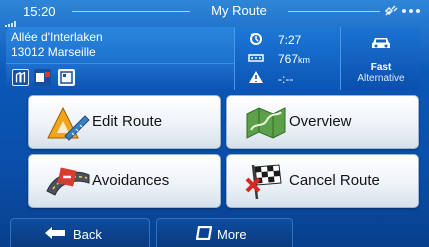  Describe the element at coordinates (127, 121) in the screenshot. I see `edit-route-label: Edit Route` at that location.